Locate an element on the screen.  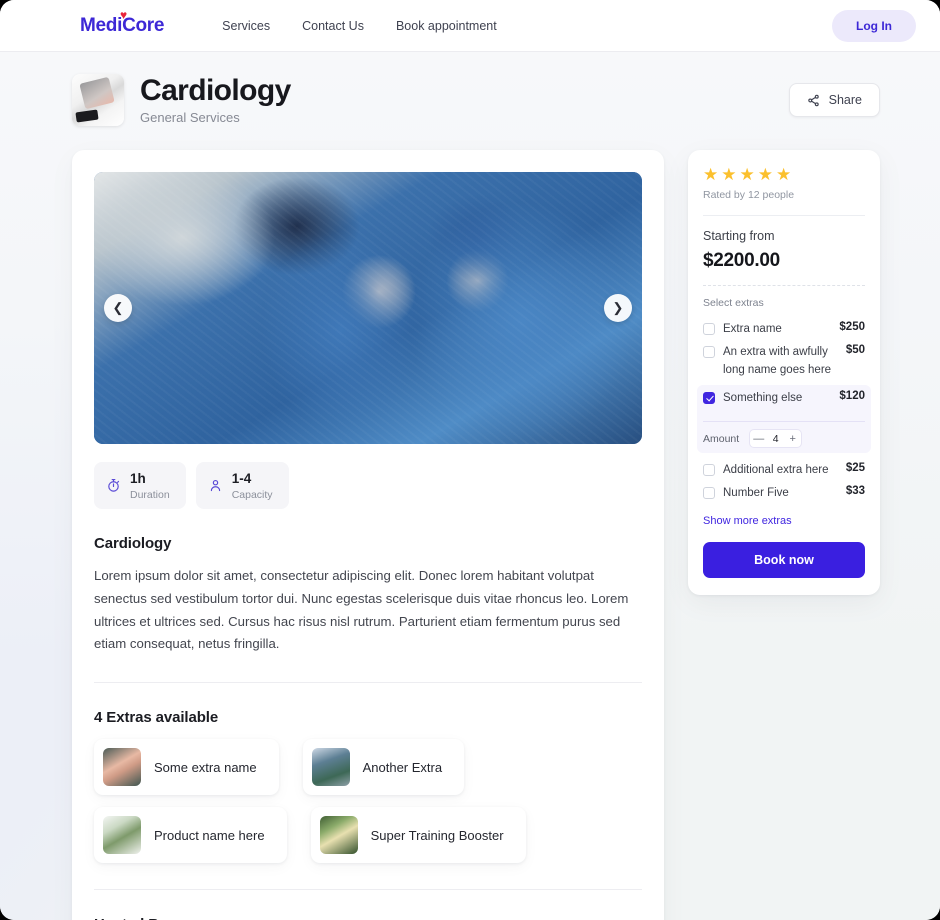
extra-card-label: Super Training Booster is located at coordinates (437, 835).